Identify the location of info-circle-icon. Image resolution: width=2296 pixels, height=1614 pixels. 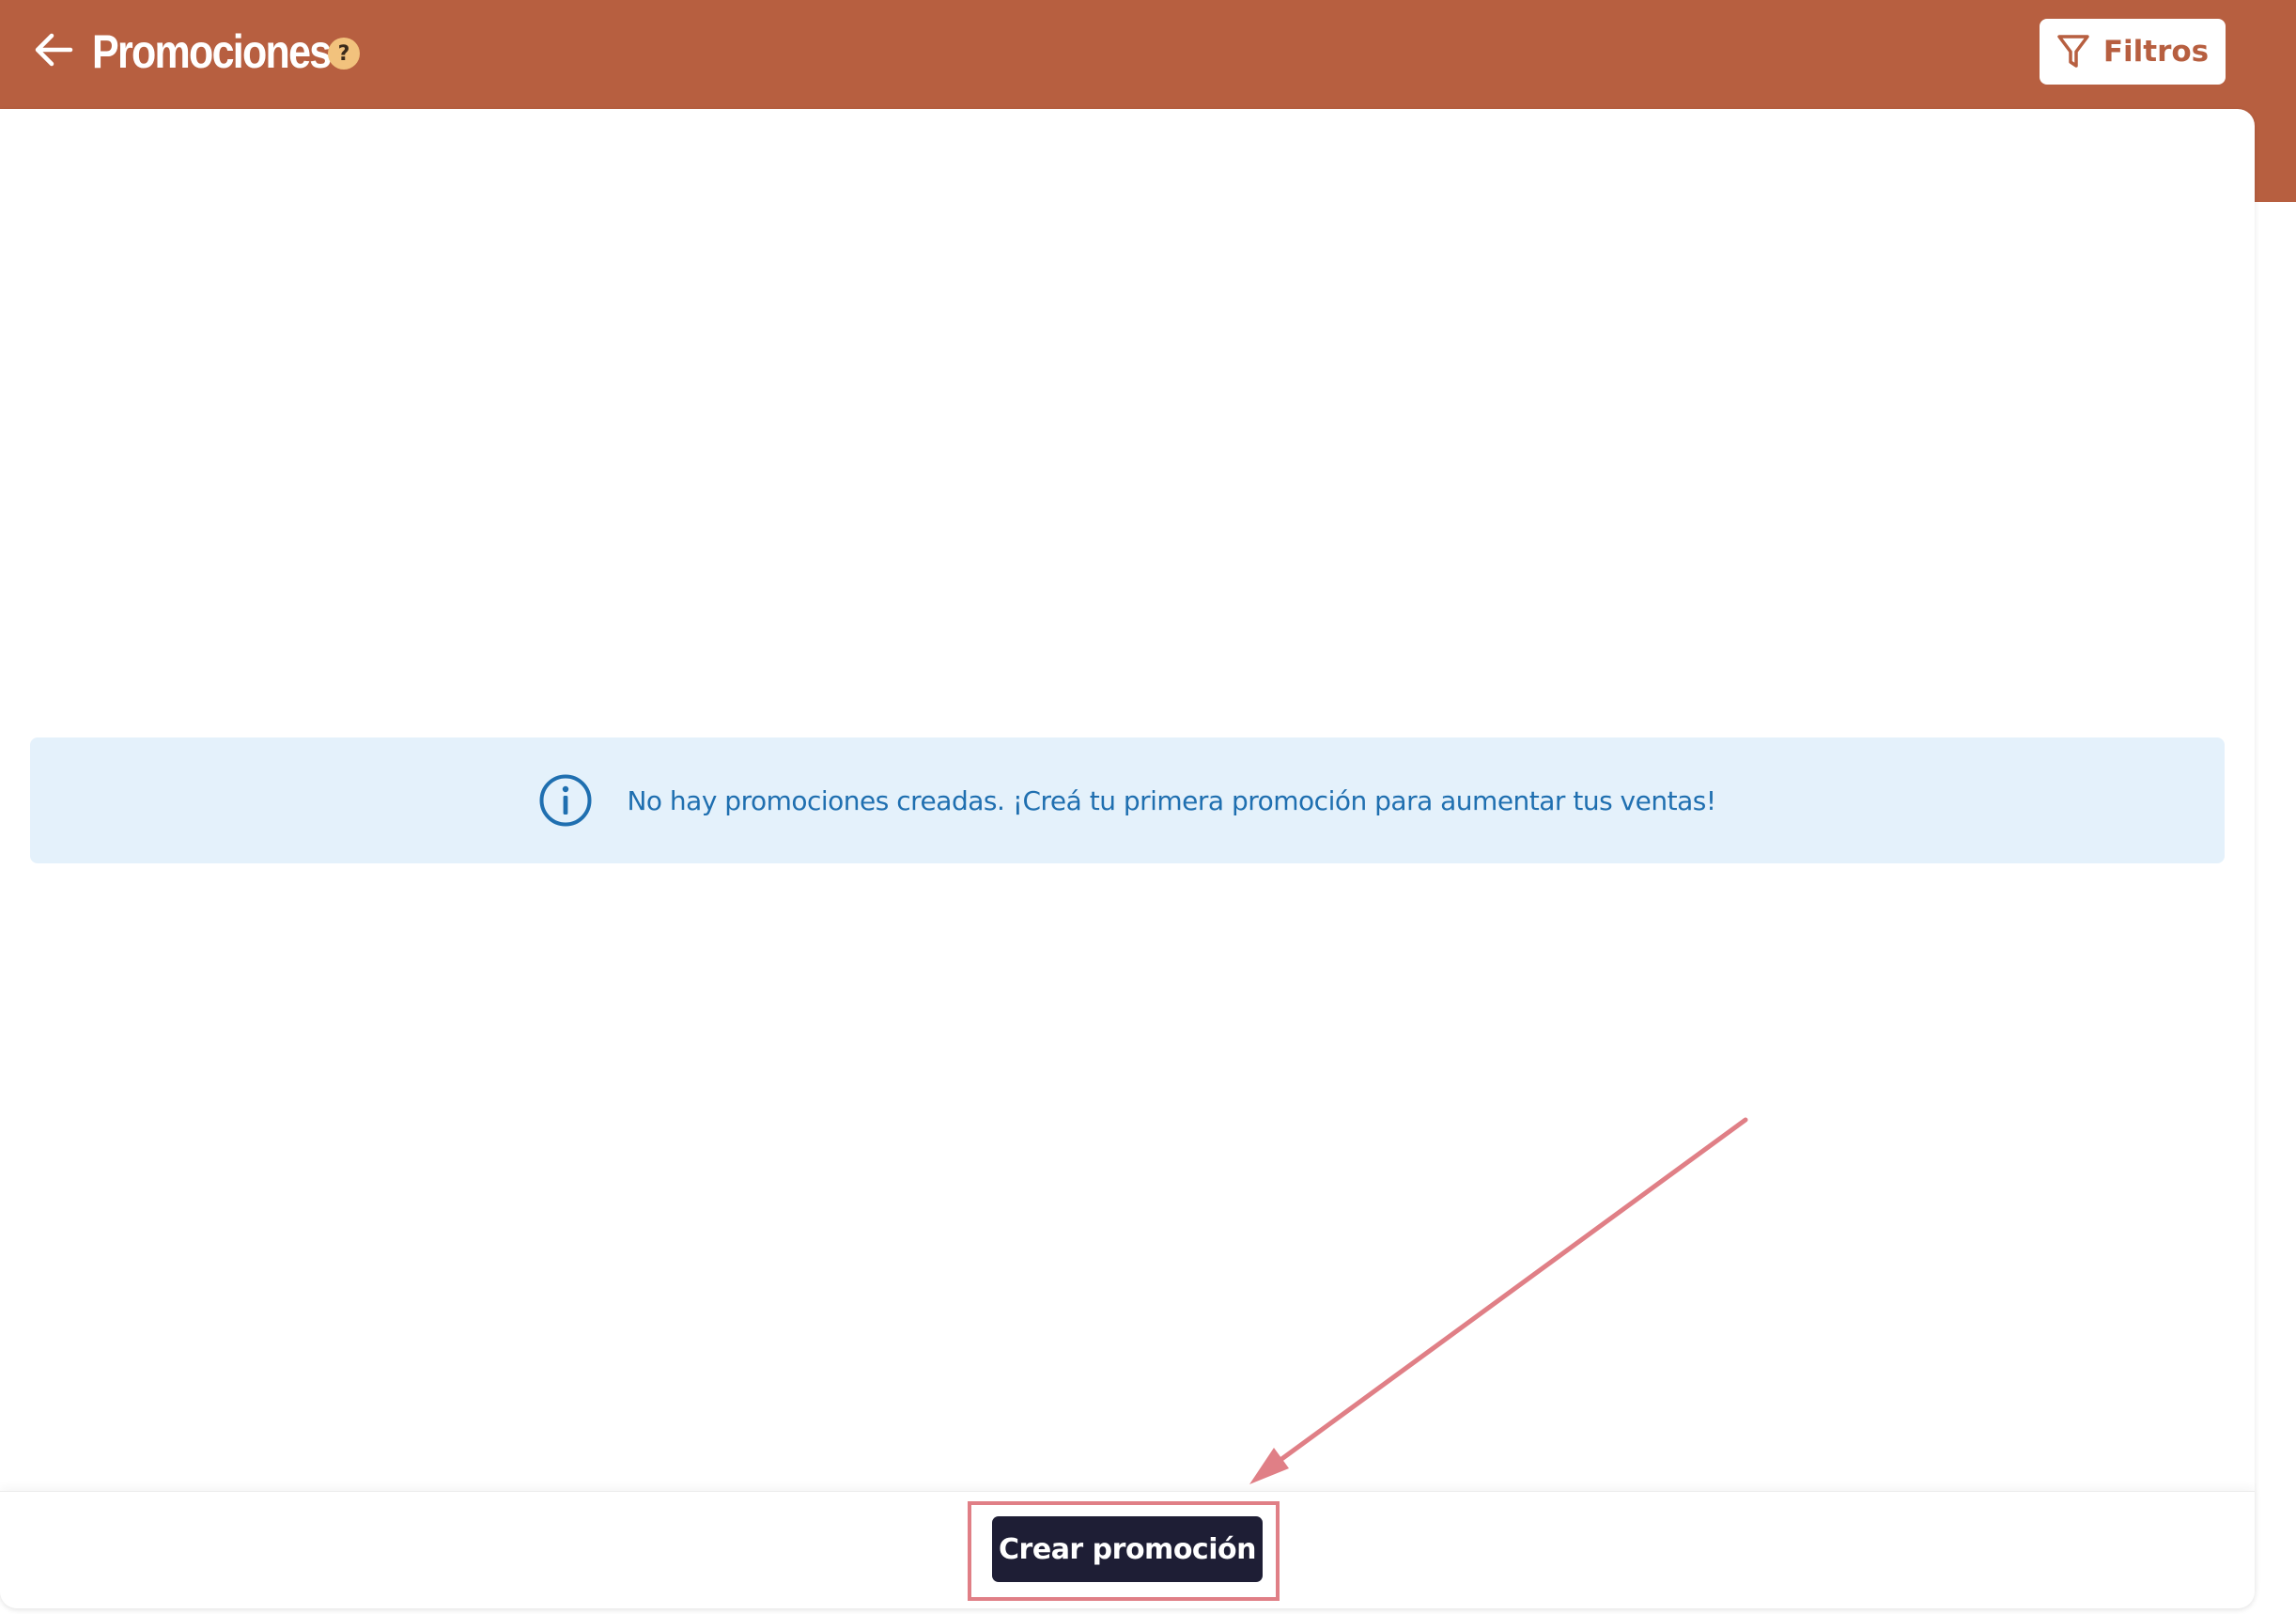
(565, 800).